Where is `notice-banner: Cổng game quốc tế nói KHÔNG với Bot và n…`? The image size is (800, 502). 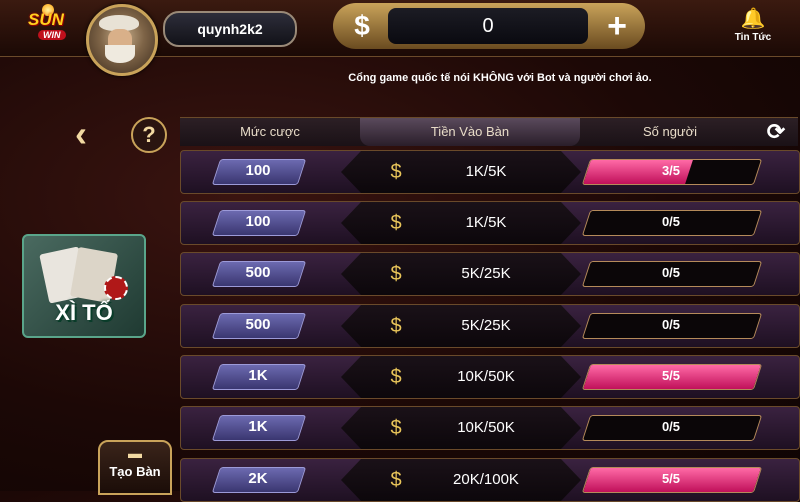
notice-banner: Cổng game quốc tế nói KHÔNG với Bot và n… is located at coordinates (500, 78).